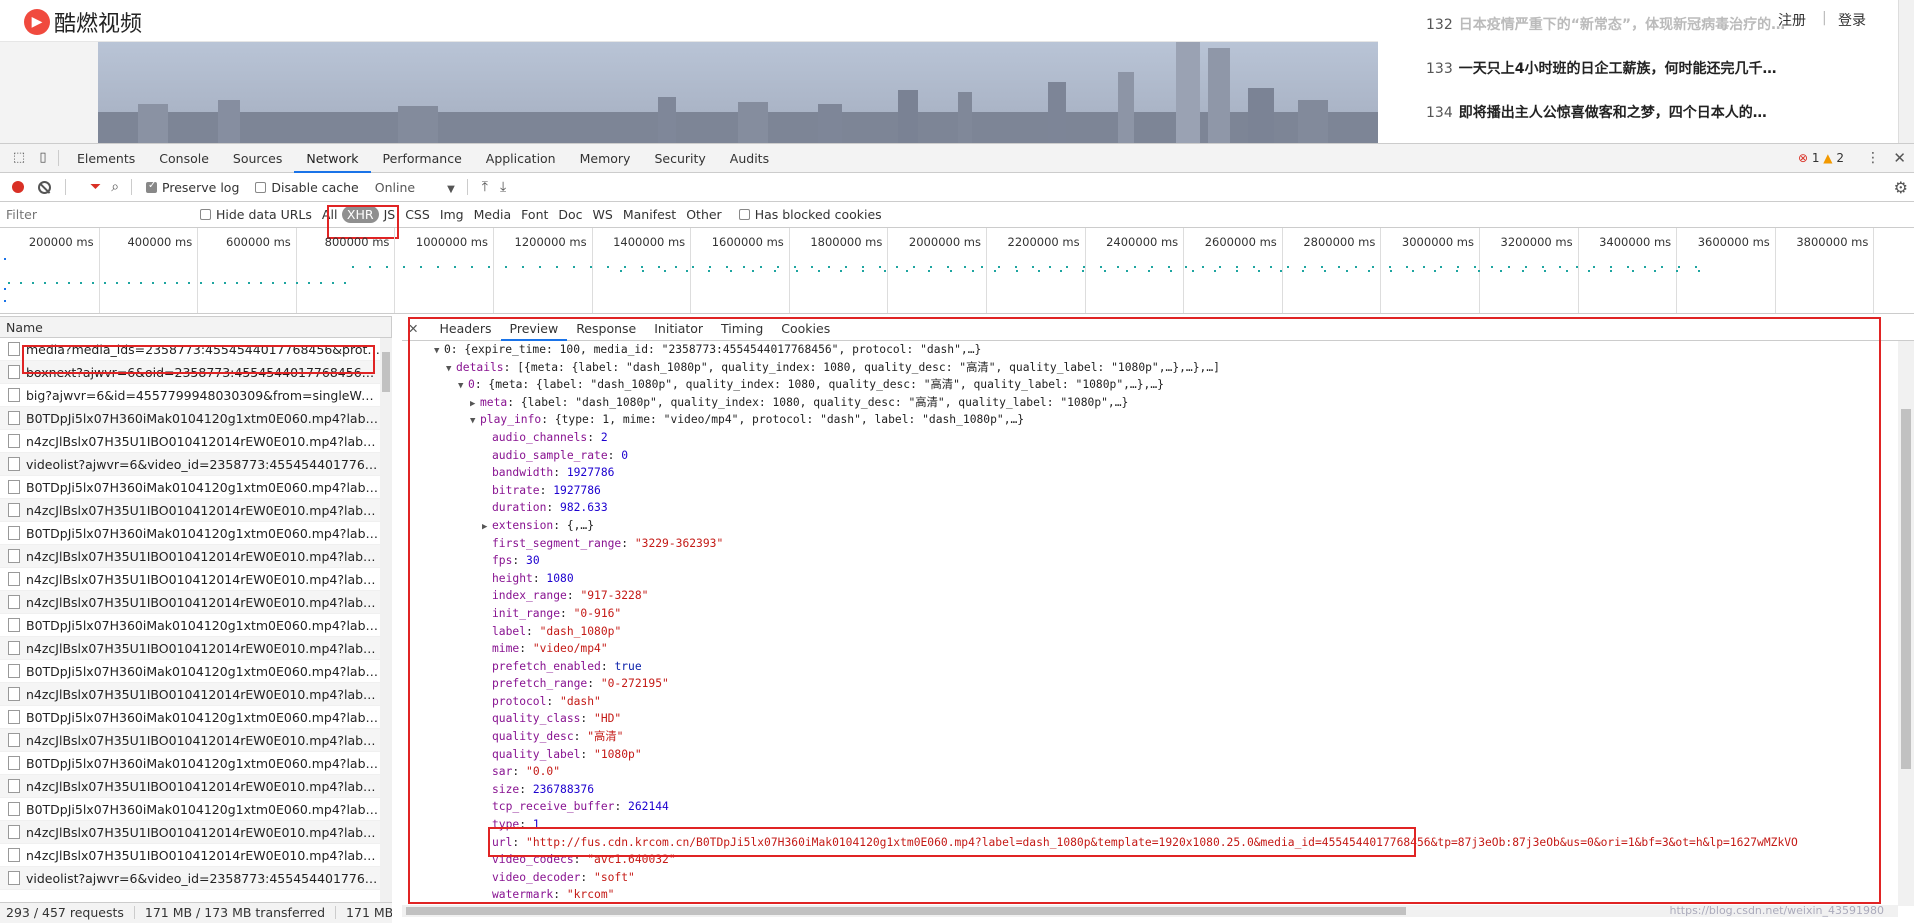  I want to click on preserve-log-checkbox: Preserve log, so click(192, 187).